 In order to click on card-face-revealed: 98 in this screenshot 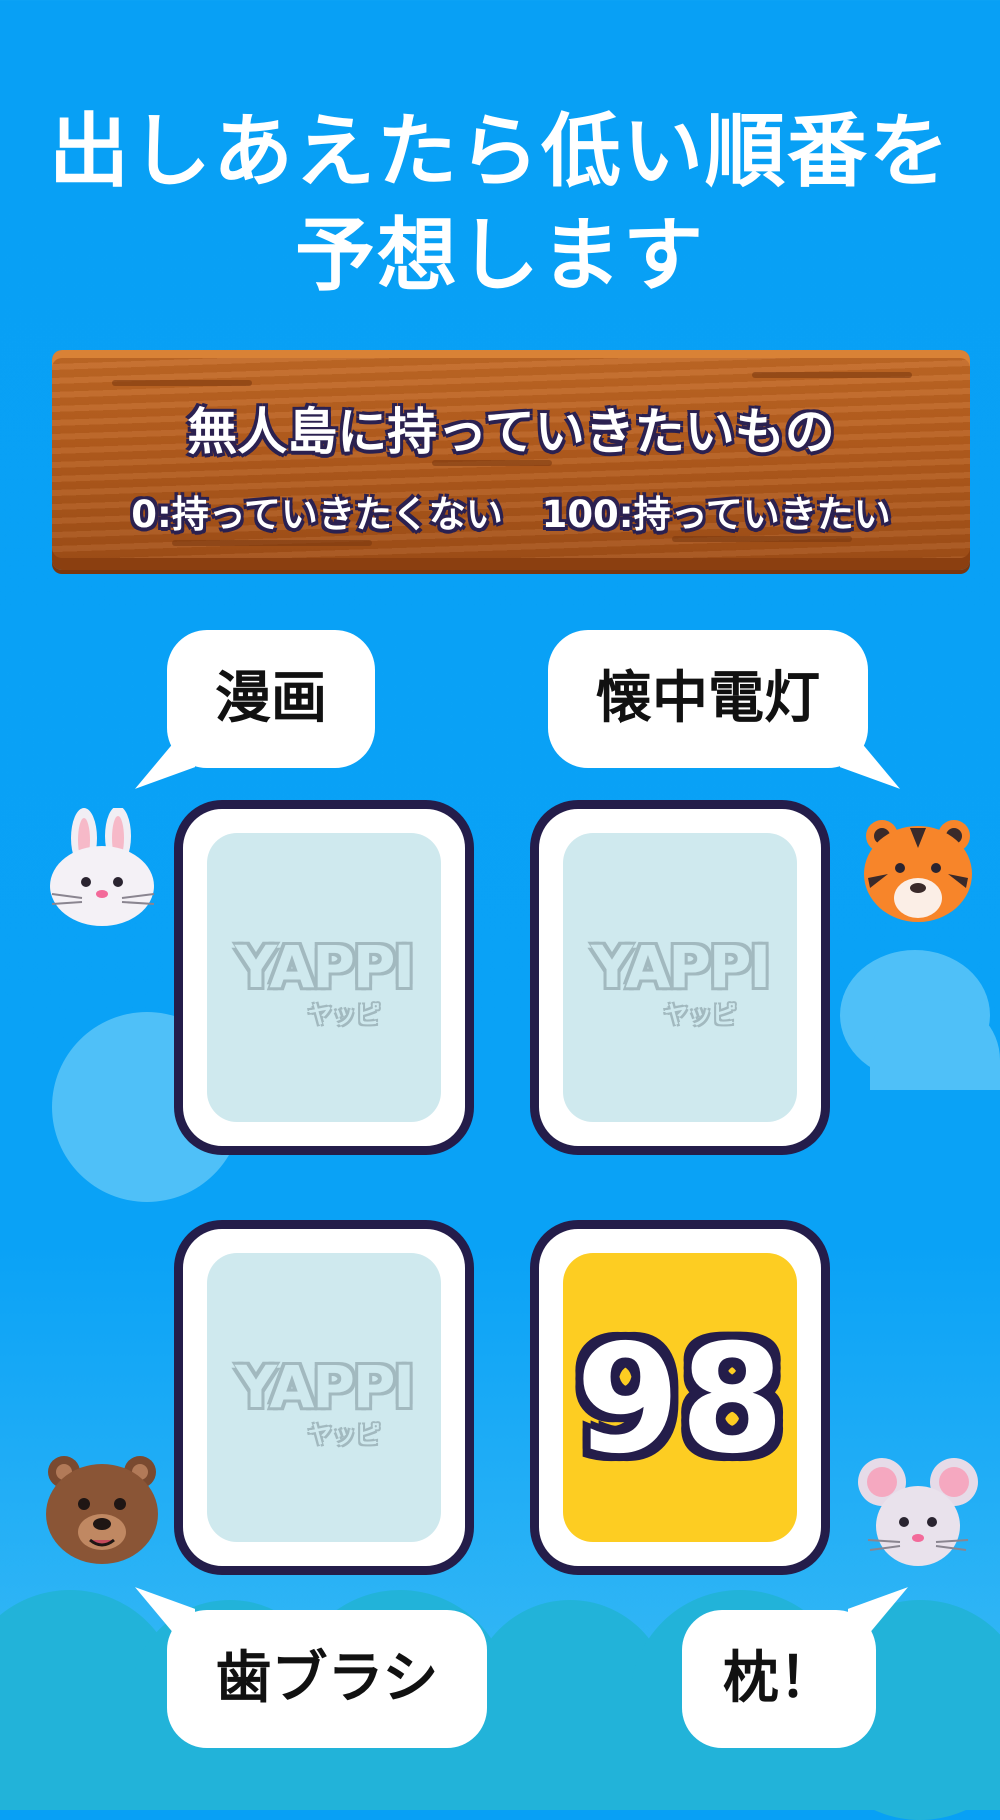, I will do `click(680, 1397)`.